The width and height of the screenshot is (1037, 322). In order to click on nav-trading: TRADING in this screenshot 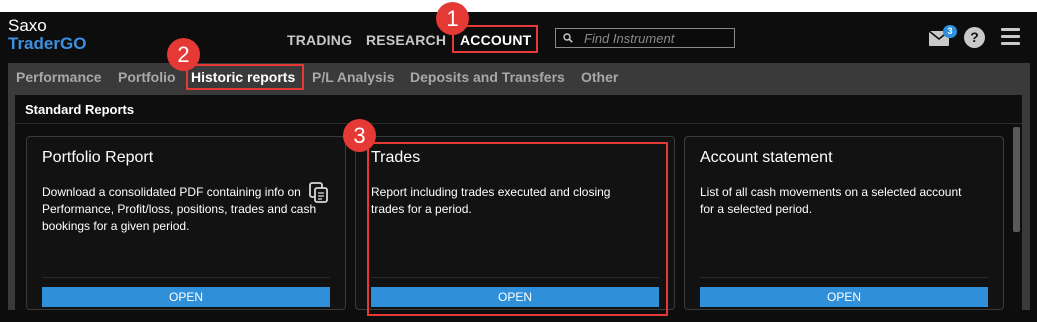, I will do `click(319, 40)`.